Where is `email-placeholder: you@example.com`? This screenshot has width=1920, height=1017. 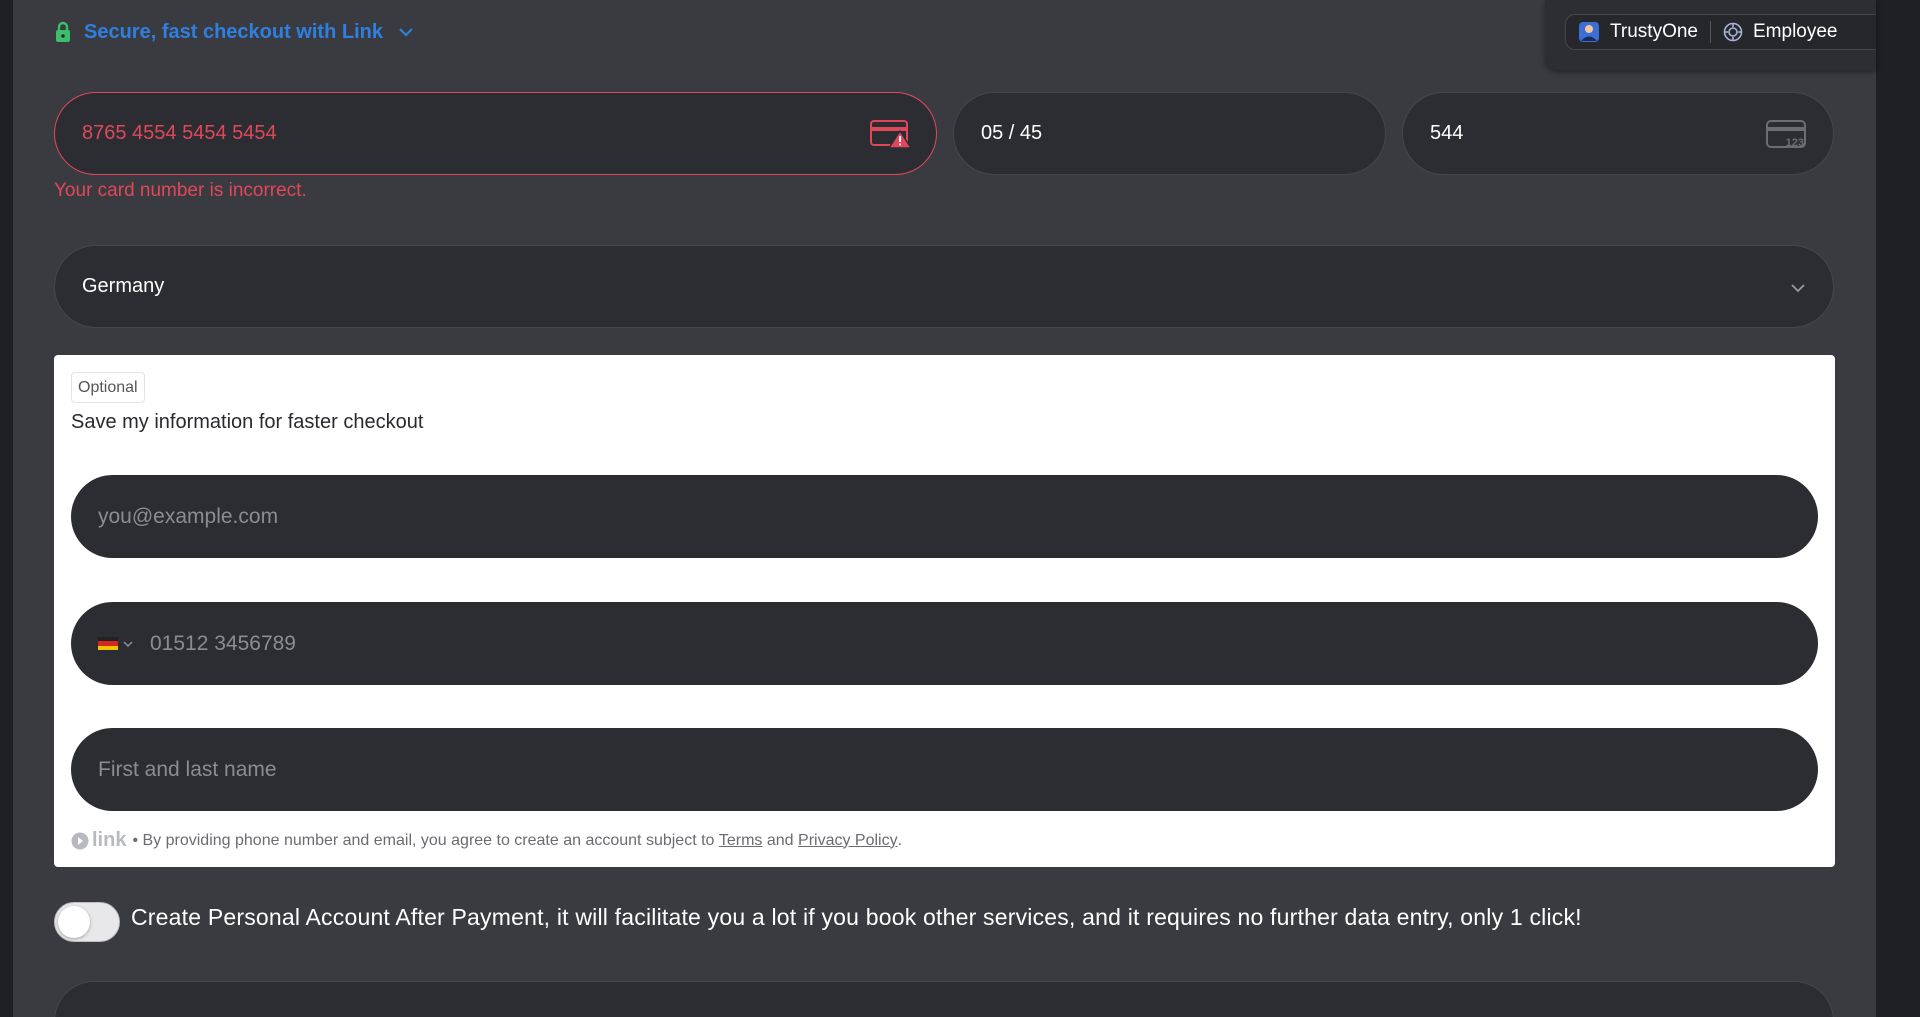 email-placeholder: you@example.com is located at coordinates (188, 516).